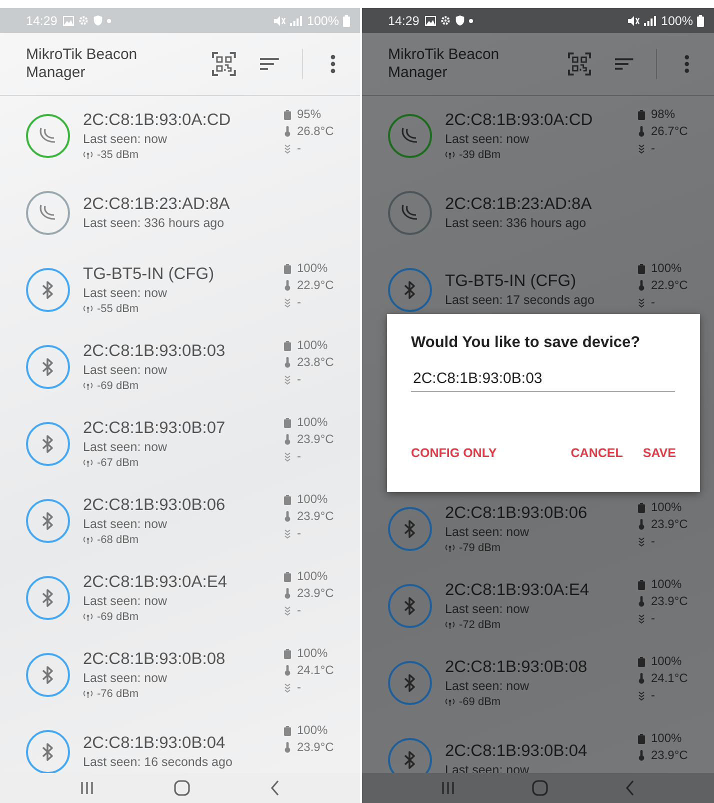 This screenshot has height=803, width=714. What do you see at coordinates (538, 682) in the screenshot?
I see `device-row: 2C:C8:1B:93:0B:08 Last seen: now -69 dBm 100% 24.1°C -` at bounding box center [538, 682].